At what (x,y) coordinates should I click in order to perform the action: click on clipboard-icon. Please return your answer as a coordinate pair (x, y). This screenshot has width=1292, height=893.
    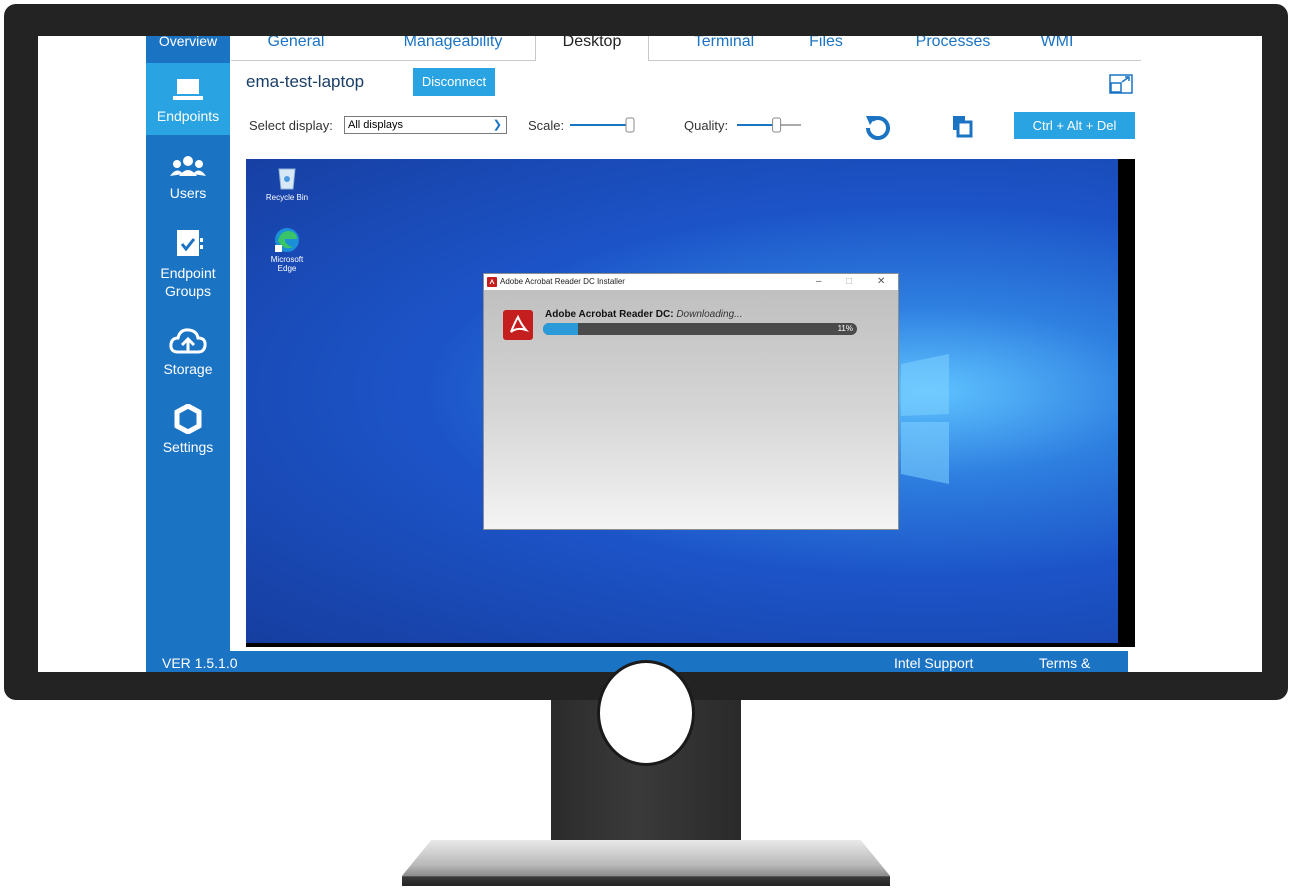
    Looking at the image, I should click on (962, 126).